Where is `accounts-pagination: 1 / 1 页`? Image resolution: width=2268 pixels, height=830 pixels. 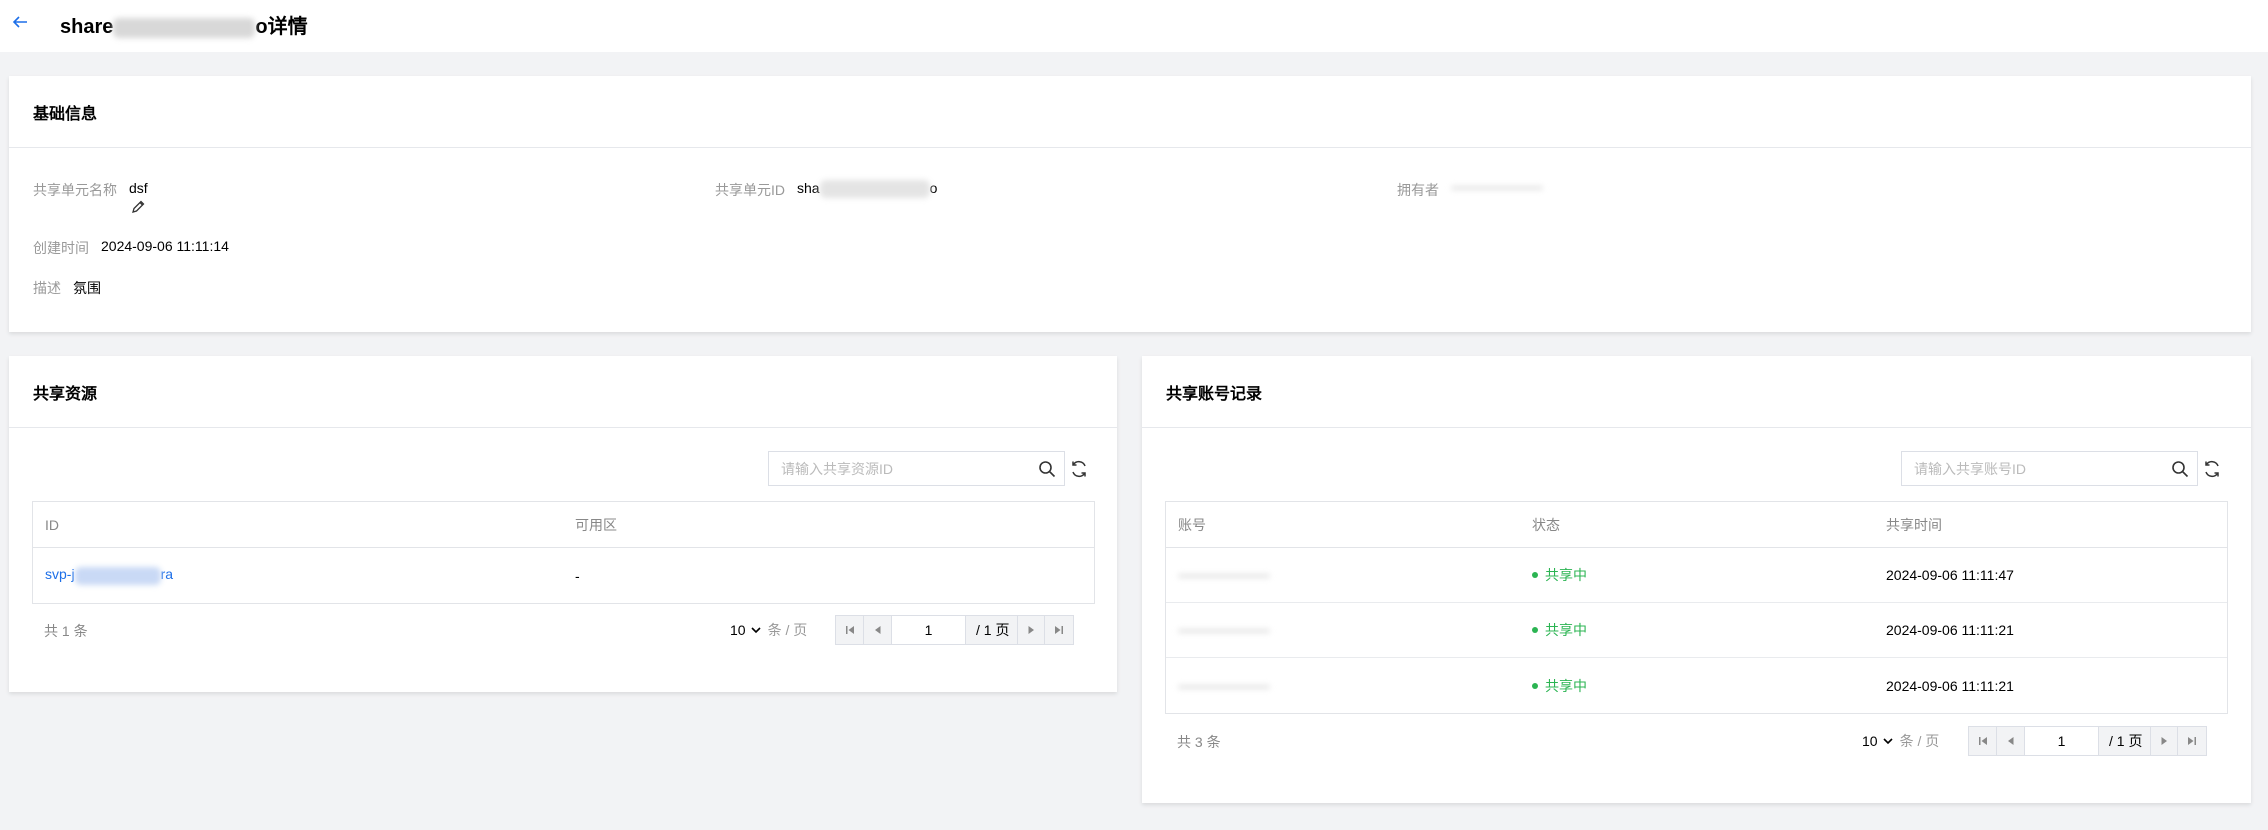
accounts-pagination: 1 / 1 页 is located at coordinates (2088, 741).